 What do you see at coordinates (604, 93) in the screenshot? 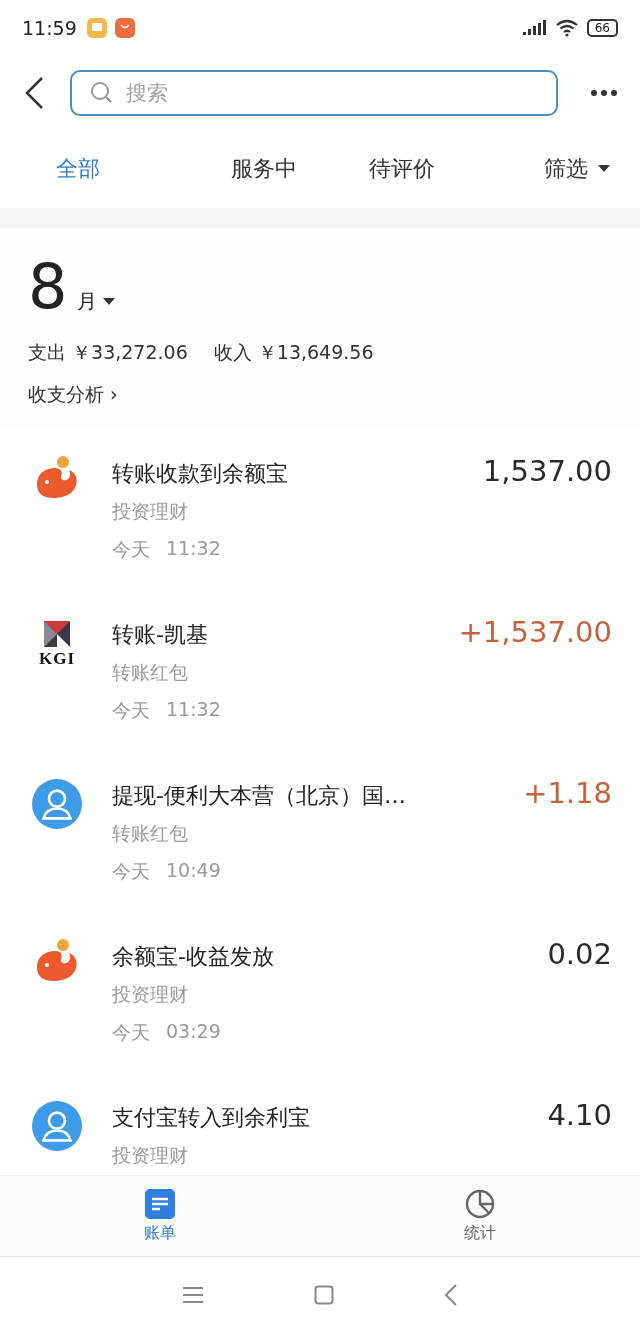
I see `more-icon` at bounding box center [604, 93].